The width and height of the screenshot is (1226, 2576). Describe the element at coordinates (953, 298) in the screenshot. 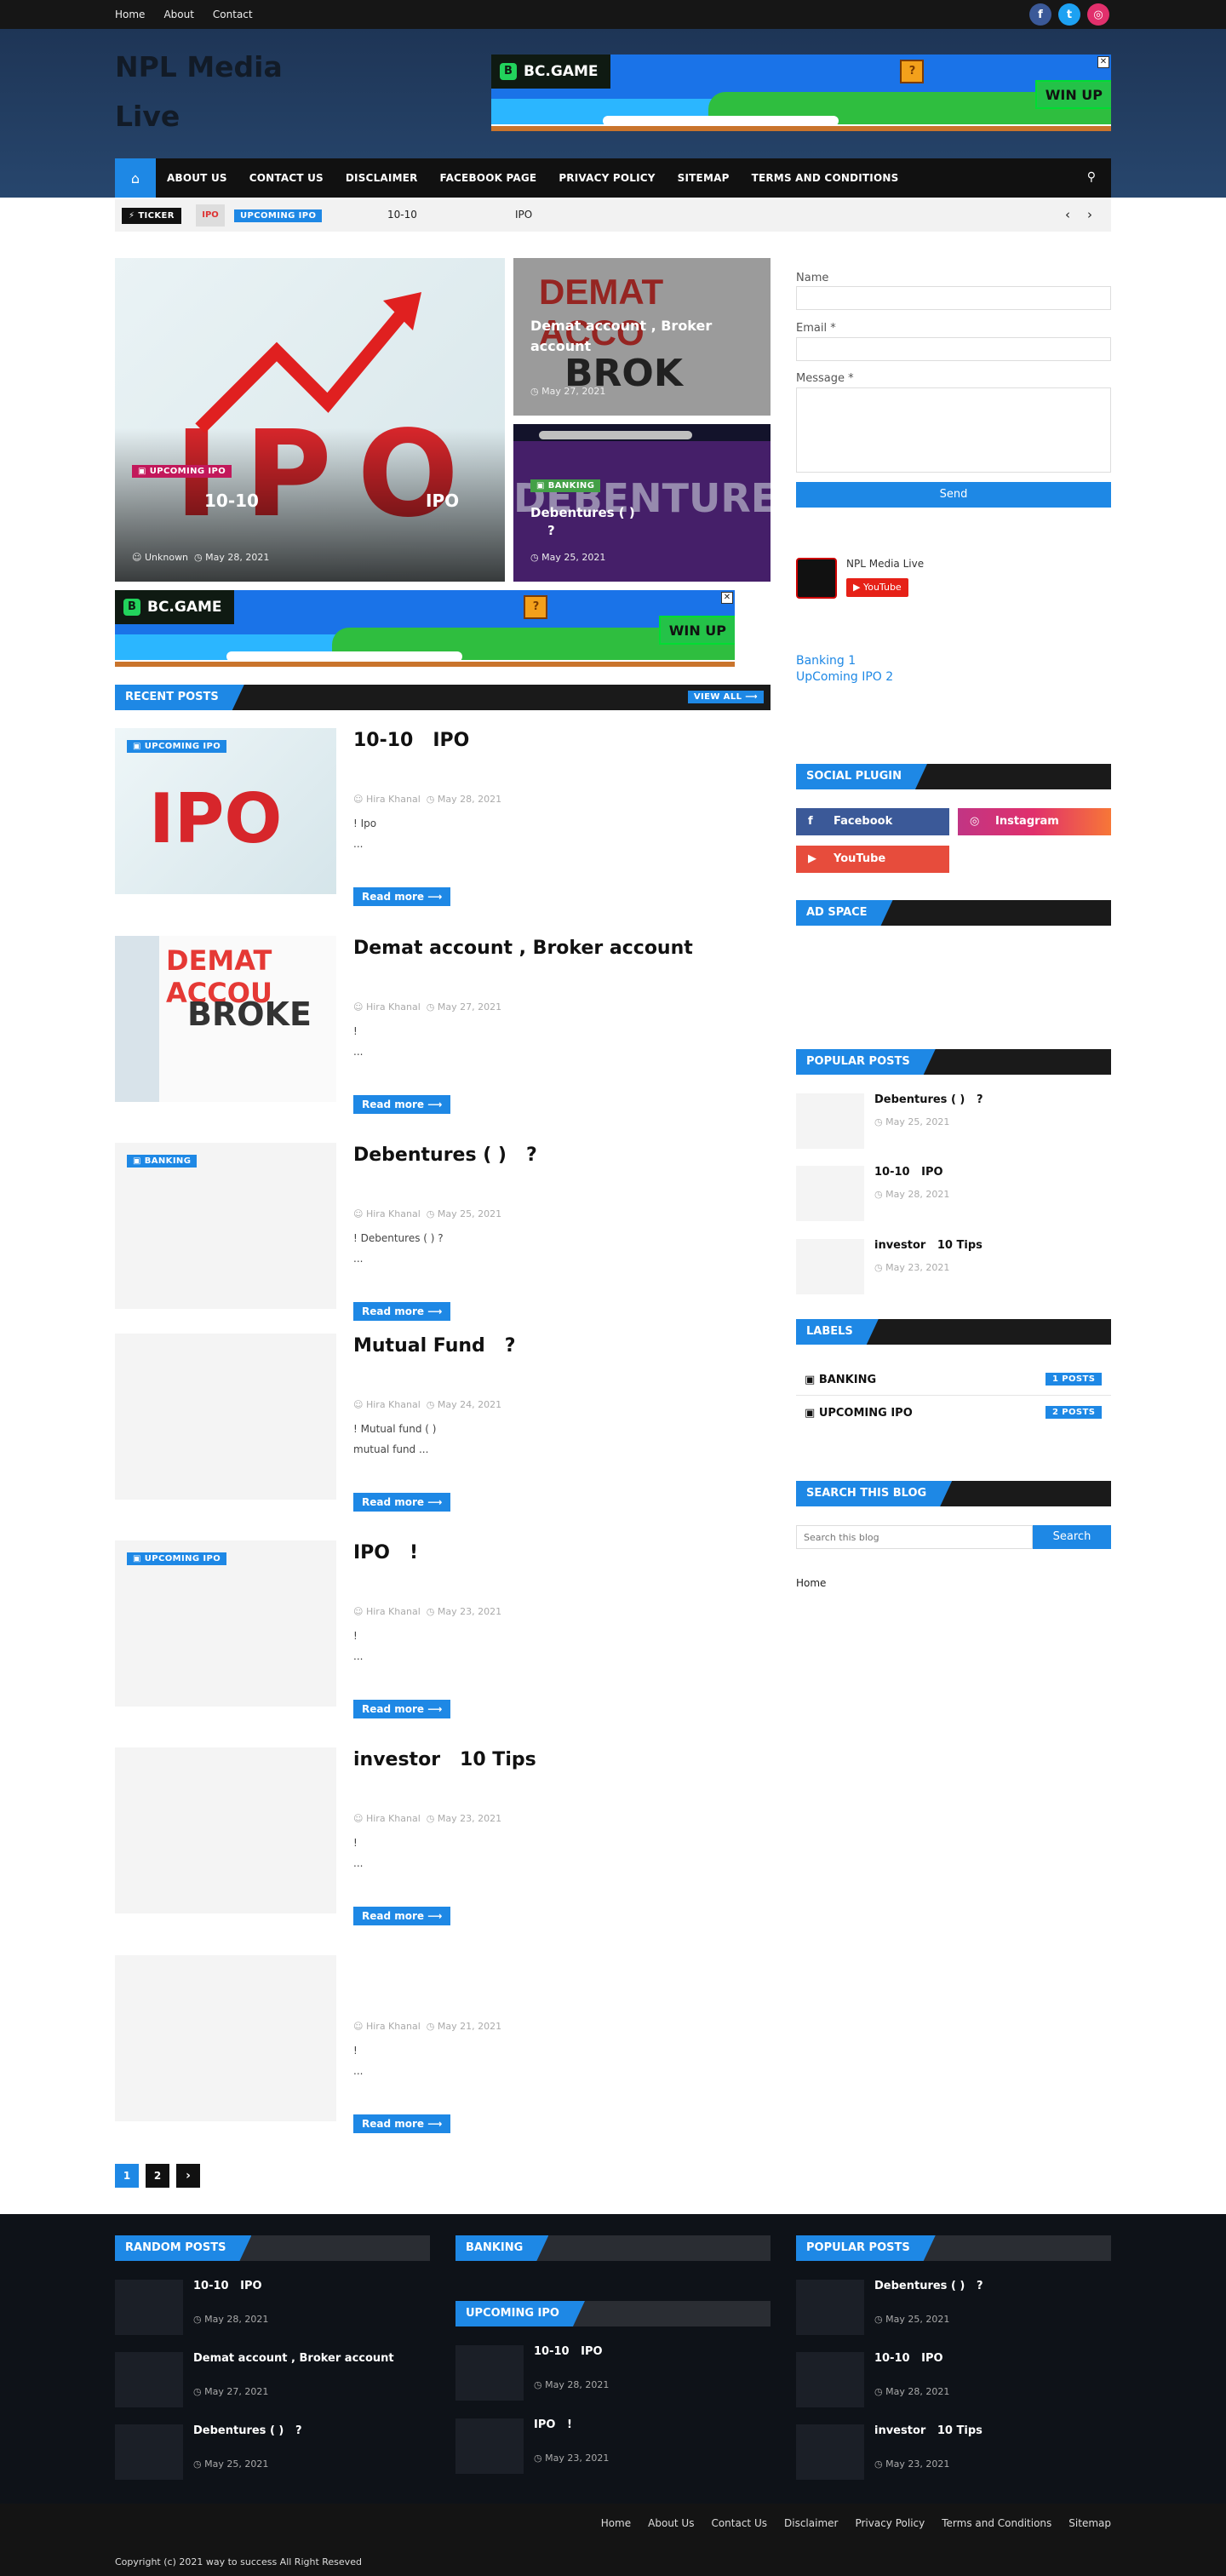

I see `name-field` at that location.